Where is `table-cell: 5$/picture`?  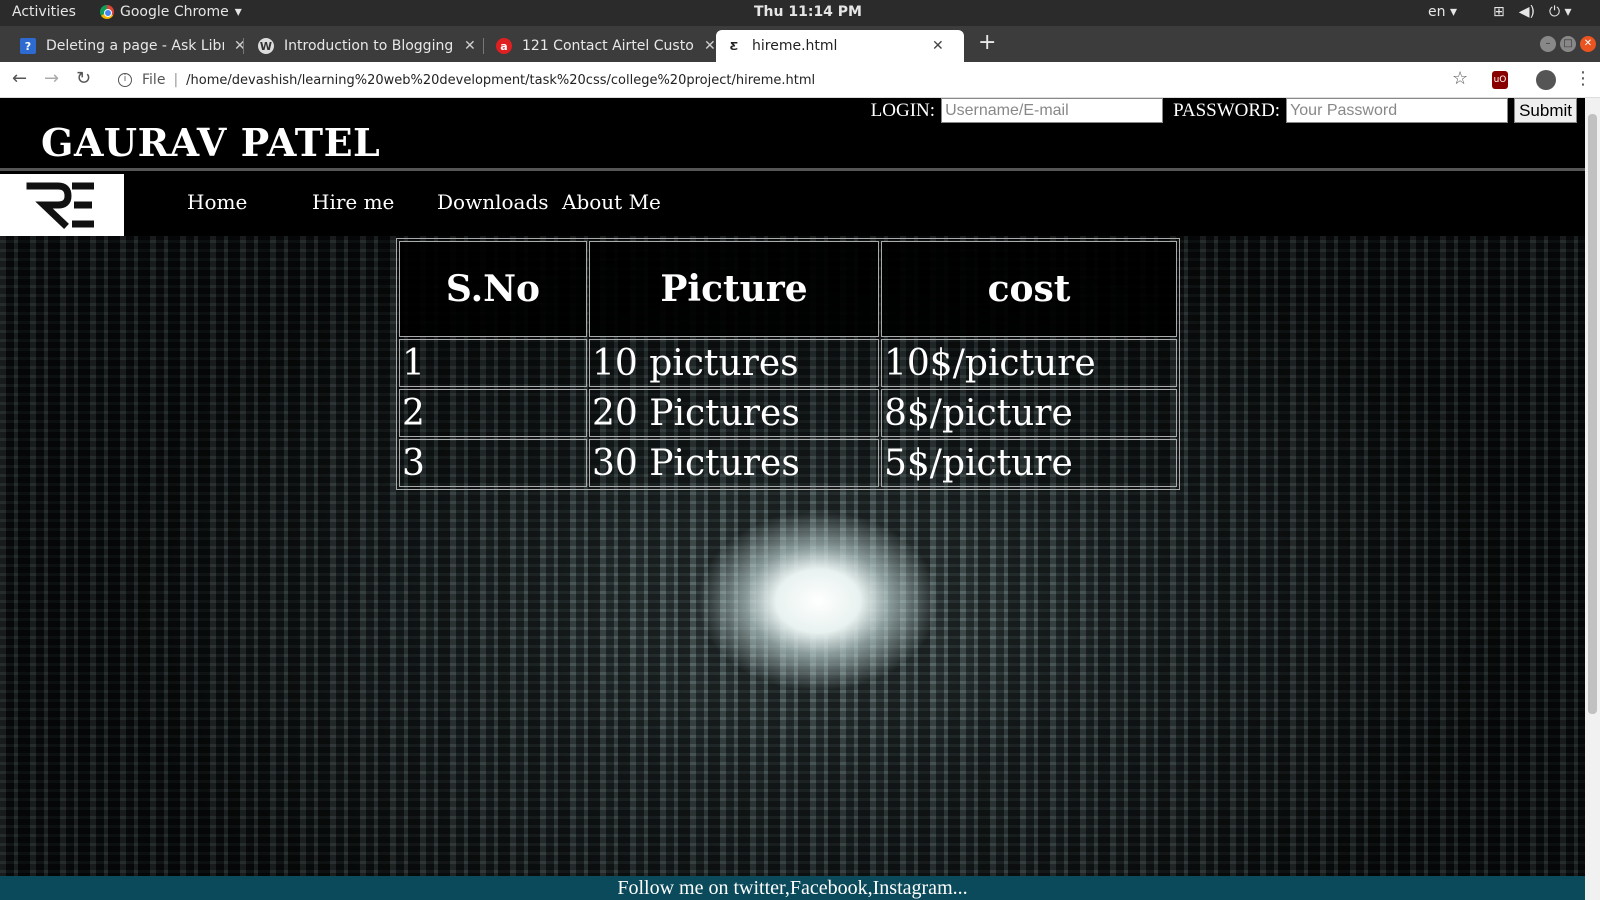
table-cell: 5$/picture is located at coordinates (1029, 463).